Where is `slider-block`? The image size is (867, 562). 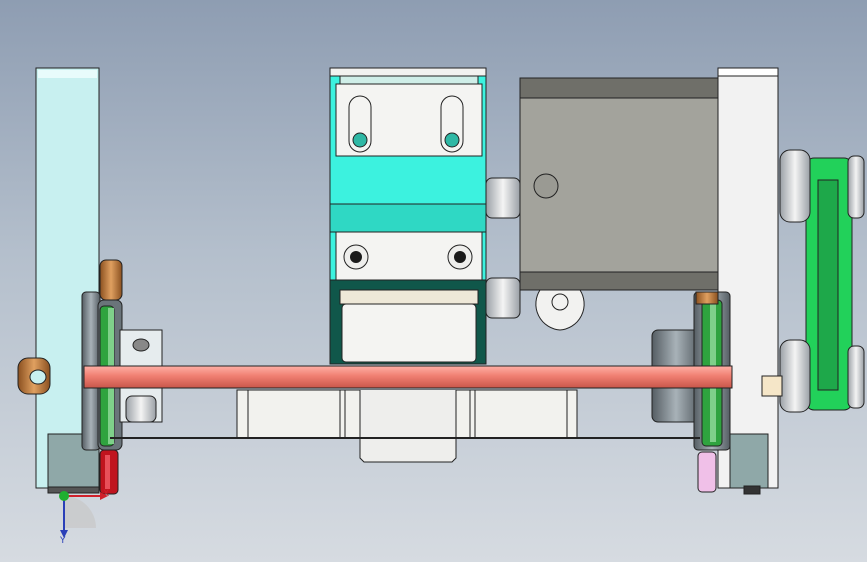
slider-block is located at coordinates (408, 216).